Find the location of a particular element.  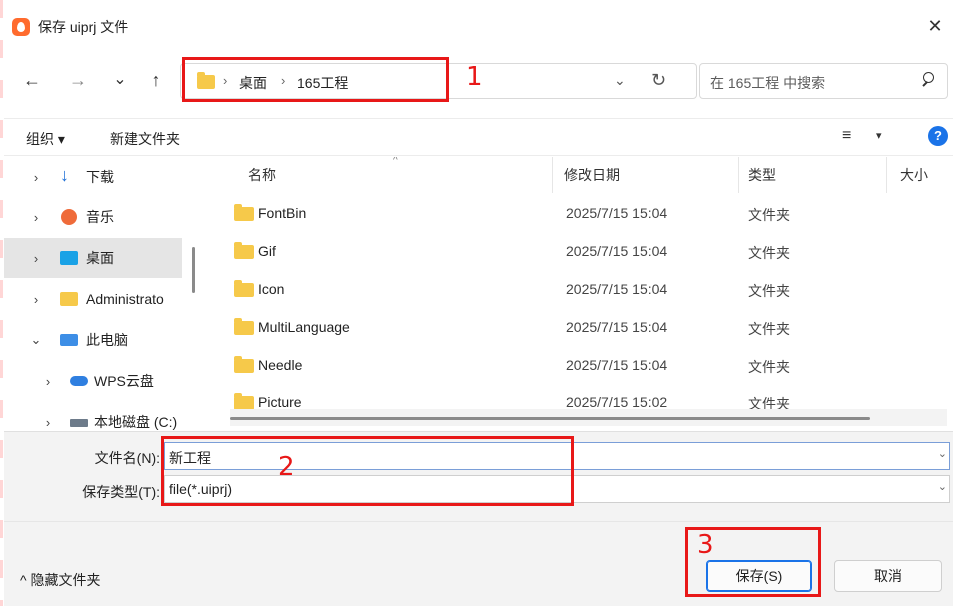

annotation-number-2: 2 is located at coordinates (286, 467).